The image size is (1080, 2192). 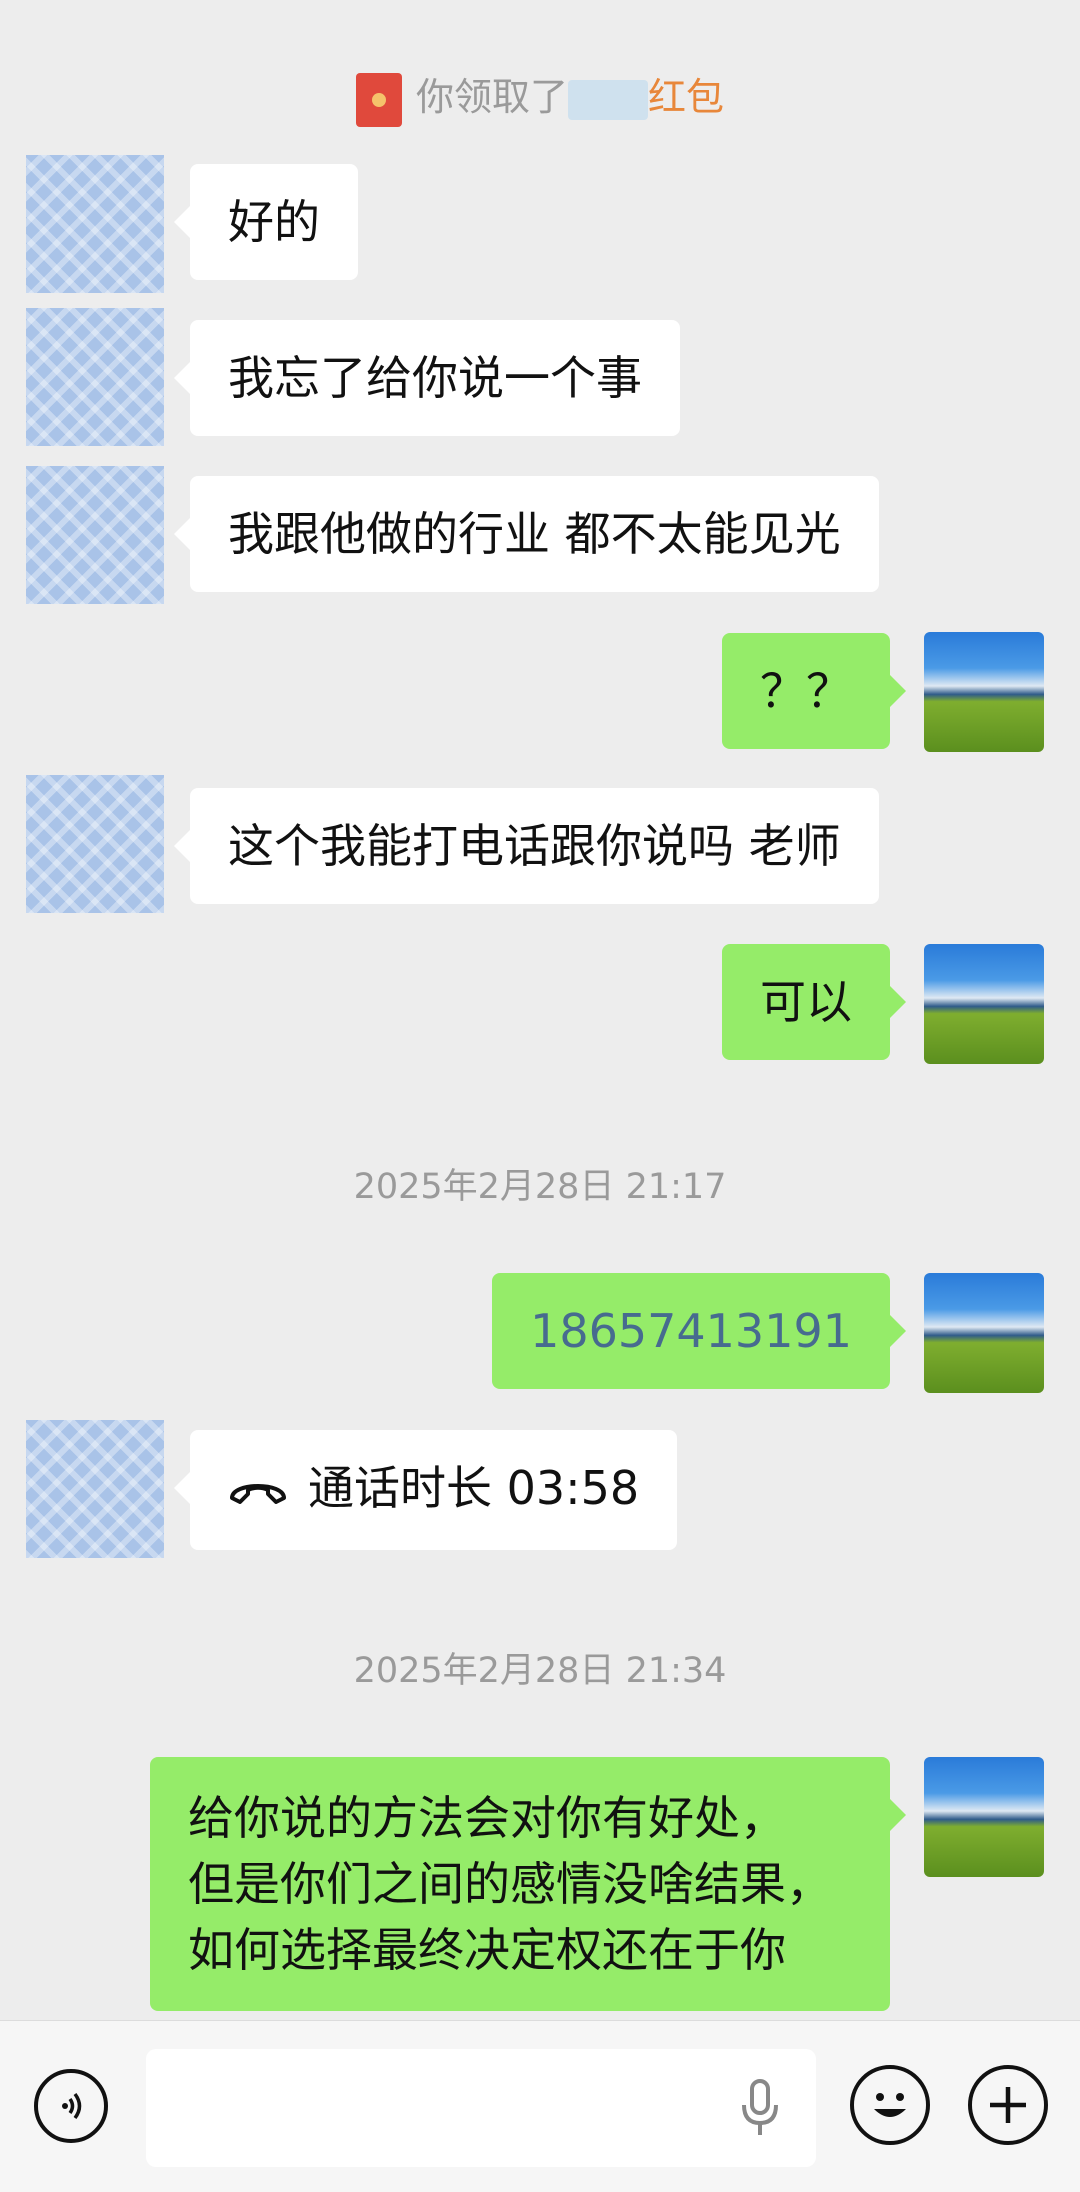 I want to click on message-bubble-received: 这个我能打电话跟你说吗 老师, so click(x=526, y=846).